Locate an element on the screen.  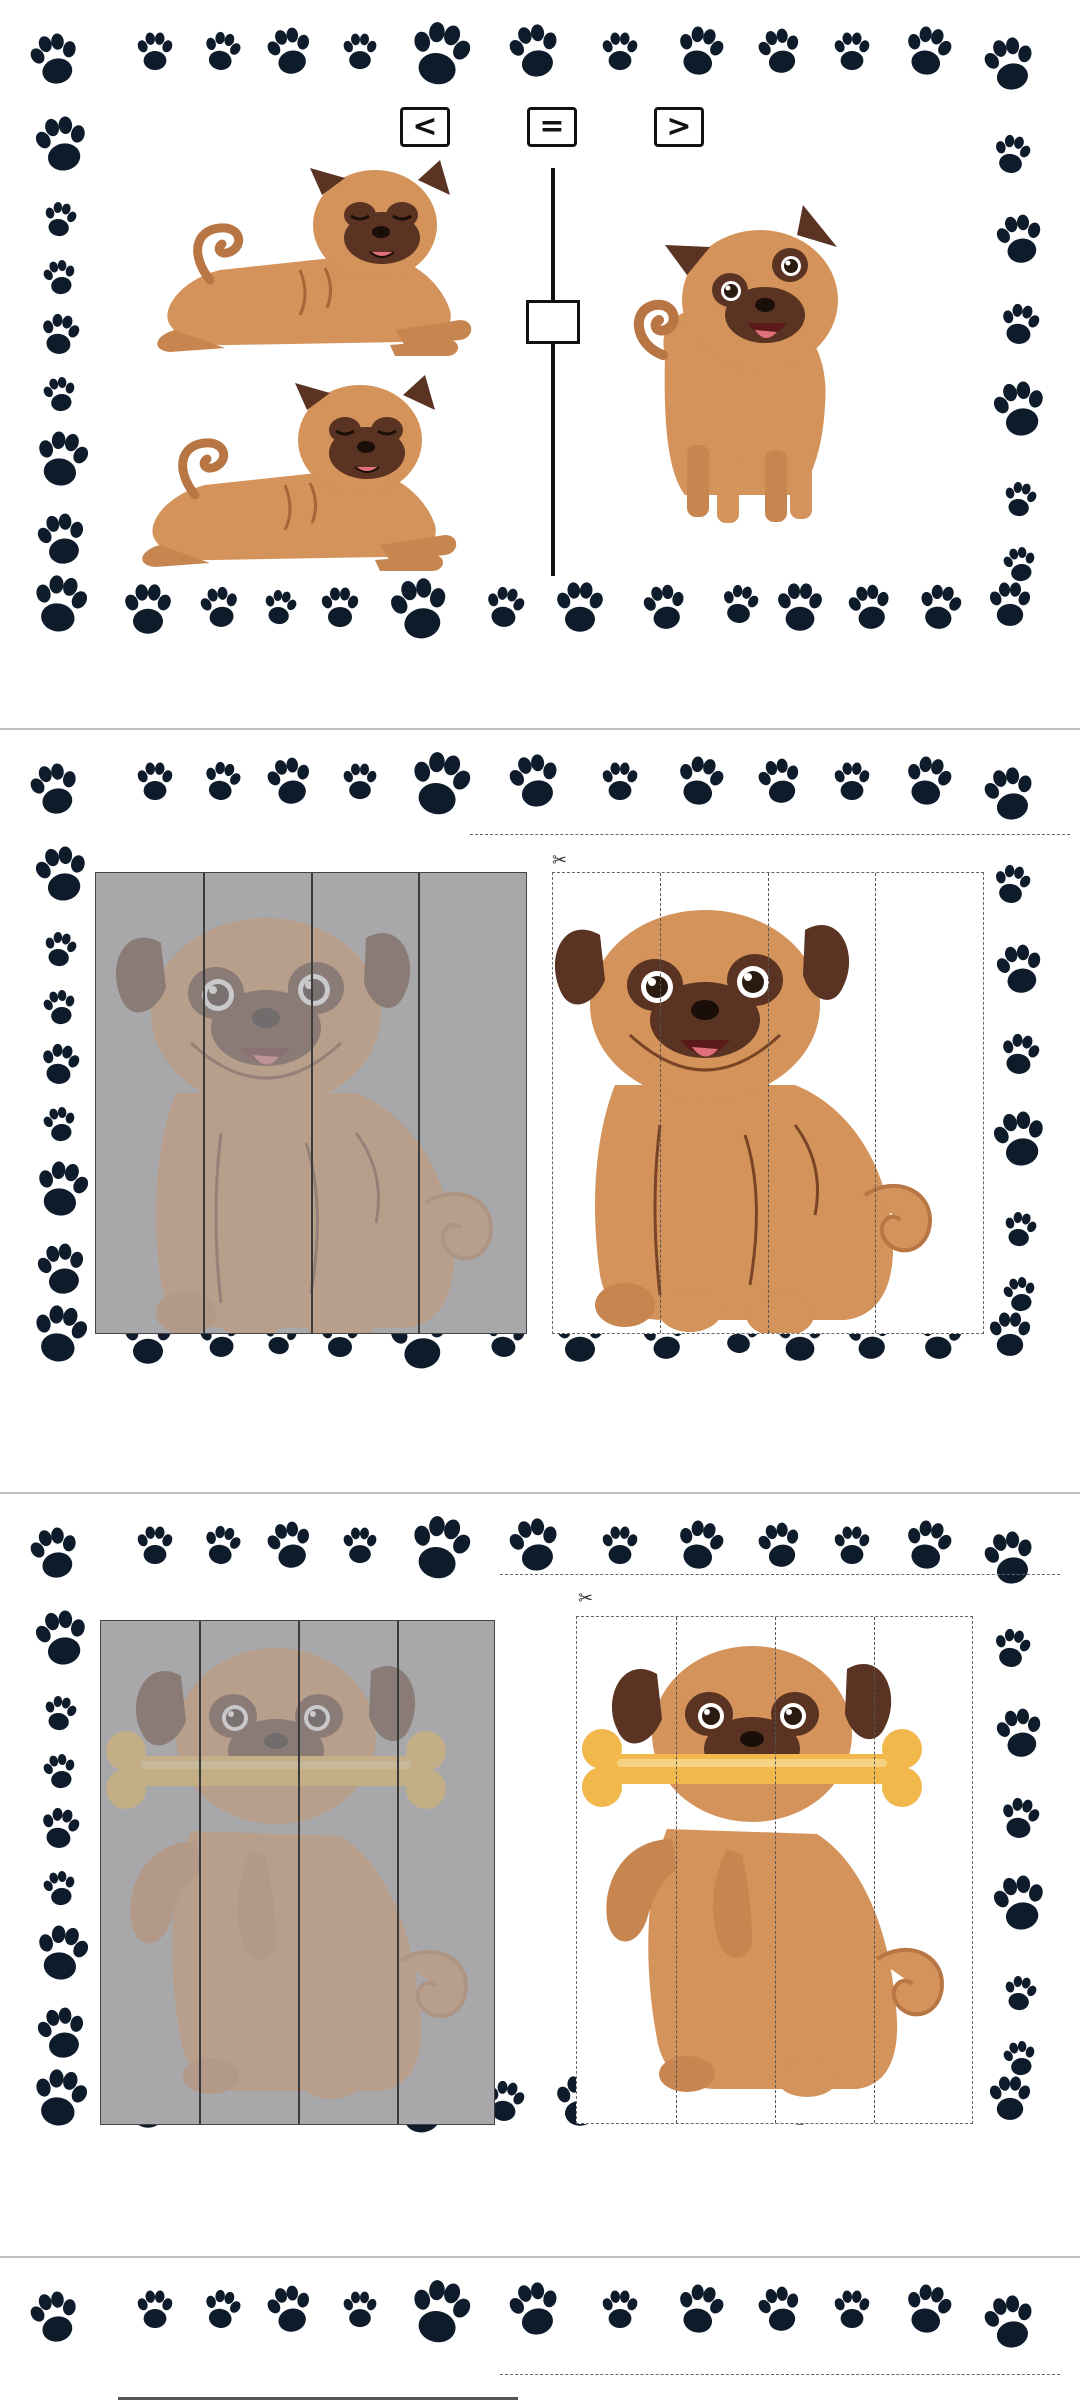
comparison-slider-track is located at coordinates (553, 372).